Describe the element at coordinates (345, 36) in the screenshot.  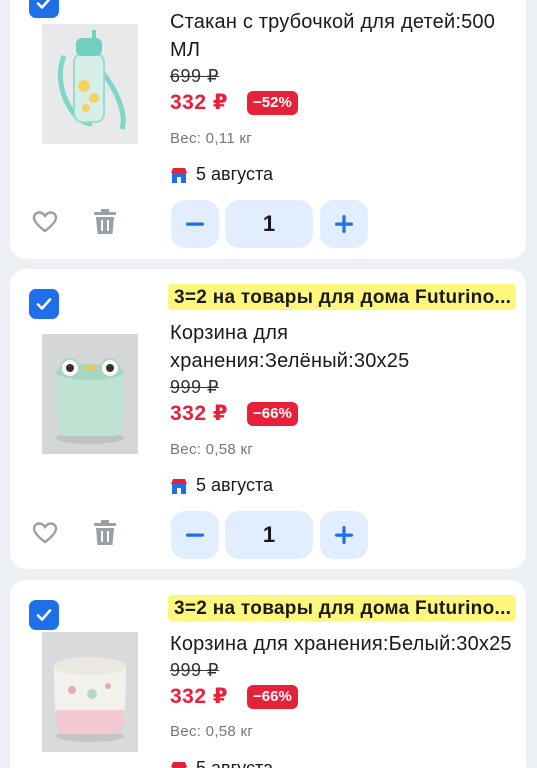
I see `product-title: Стакан с трубочкой для детей:500 МЛ` at that location.